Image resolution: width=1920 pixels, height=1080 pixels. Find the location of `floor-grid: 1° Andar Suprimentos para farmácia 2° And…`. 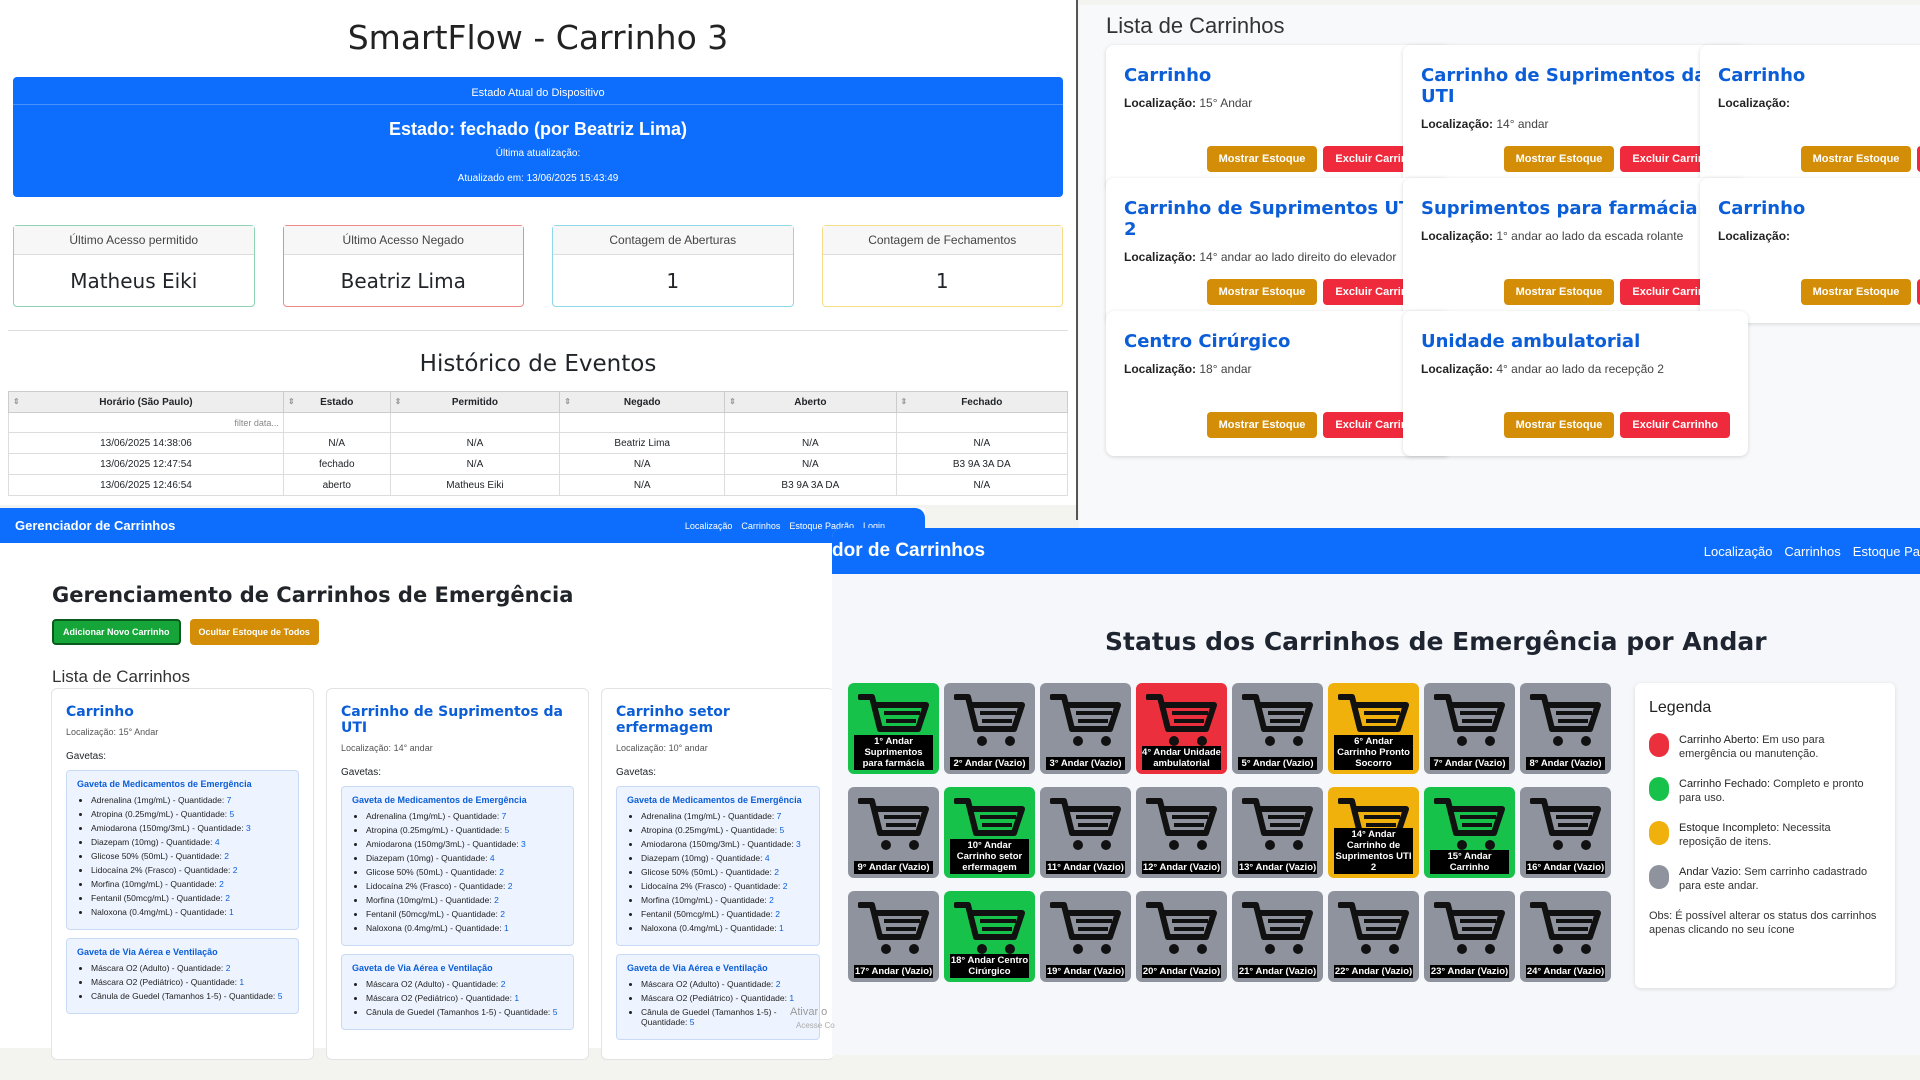

floor-grid: 1° Andar Suprimentos para farmácia 2° And… is located at coordinates (1229, 832).